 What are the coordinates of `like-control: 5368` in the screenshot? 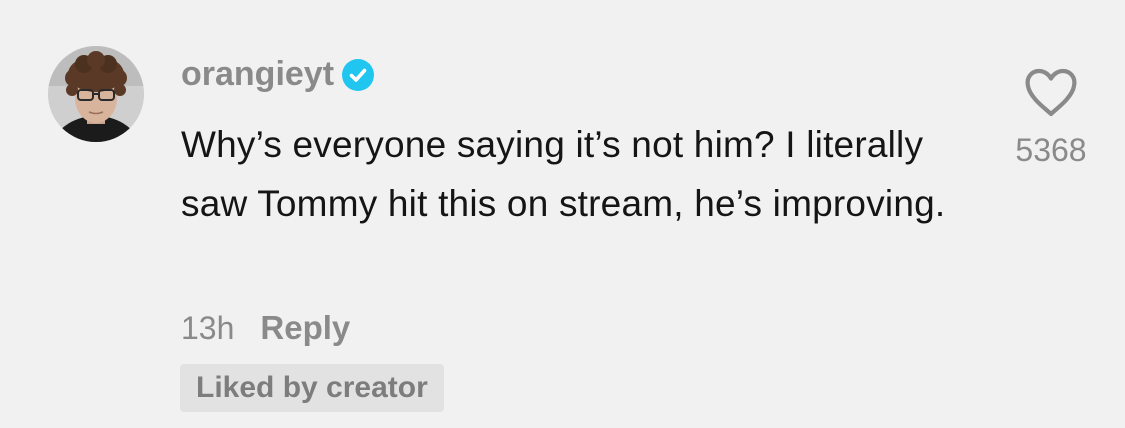 It's located at (1051, 119).